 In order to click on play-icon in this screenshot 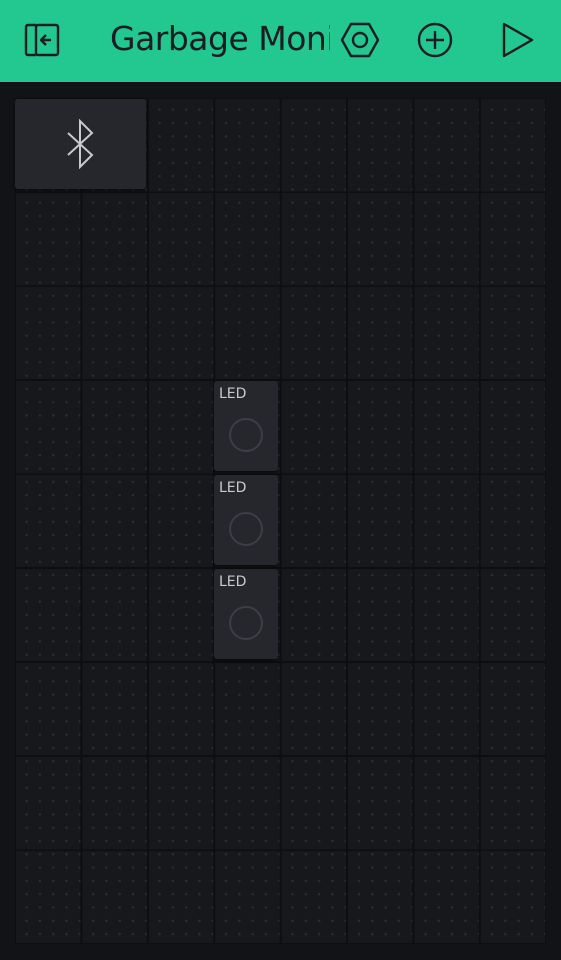, I will do `click(516, 40)`.